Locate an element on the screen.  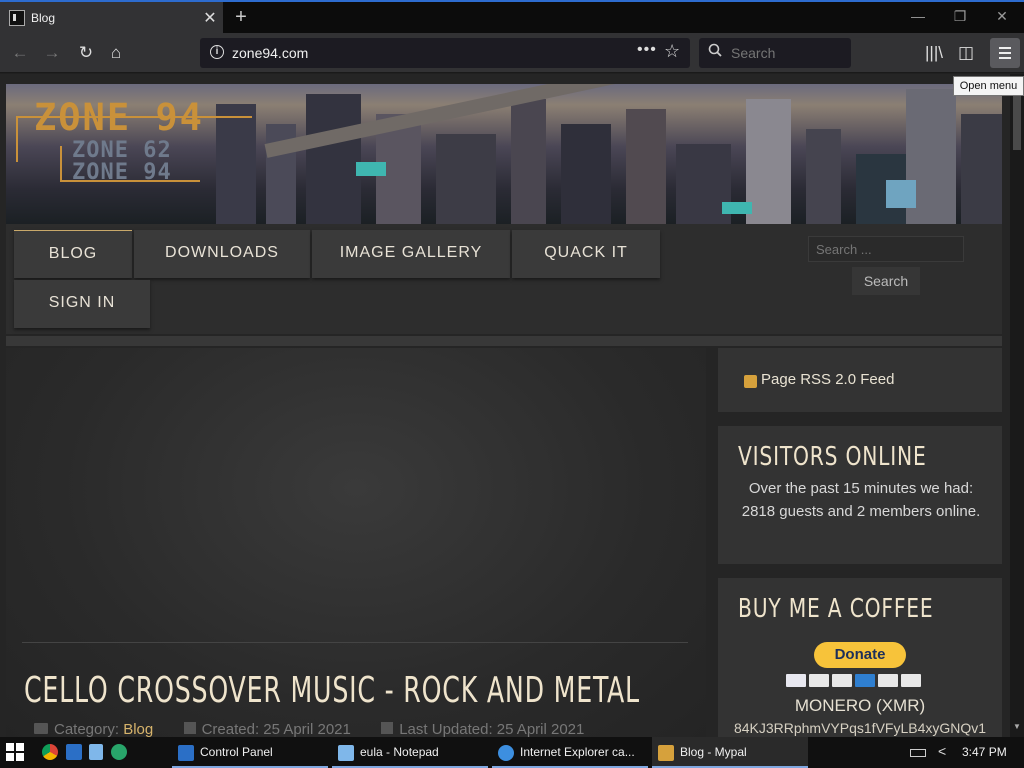
page-actions-icon: ••• is located at coordinates (647, 50).